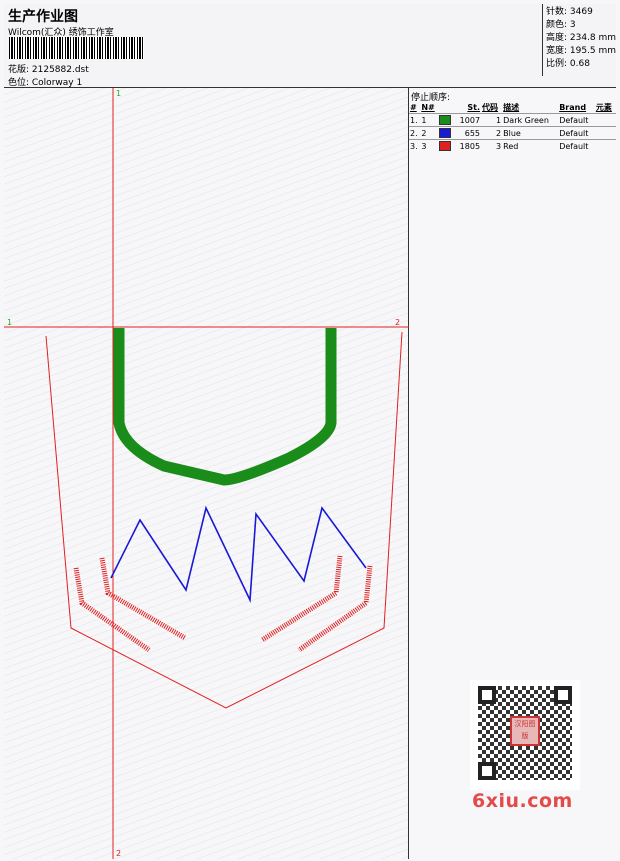  What do you see at coordinates (48, 70) in the screenshot?
I see `design-file-label: 花版: 2125882.dst` at bounding box center [48, 70].